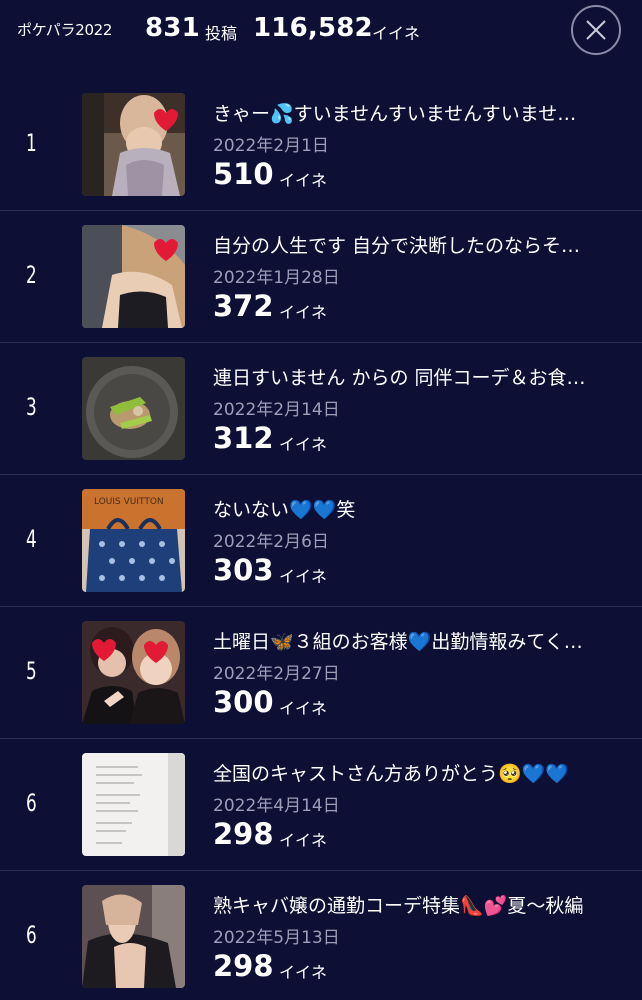 Image resolution: width=642 pixels, height=1000 pixels. I want to click on ranking-row: 6 熟キャバ嬢の通勤コーデ特集👠💕夏〜秋編 2022年5月13日 298 イイネ, so click(321, 935).